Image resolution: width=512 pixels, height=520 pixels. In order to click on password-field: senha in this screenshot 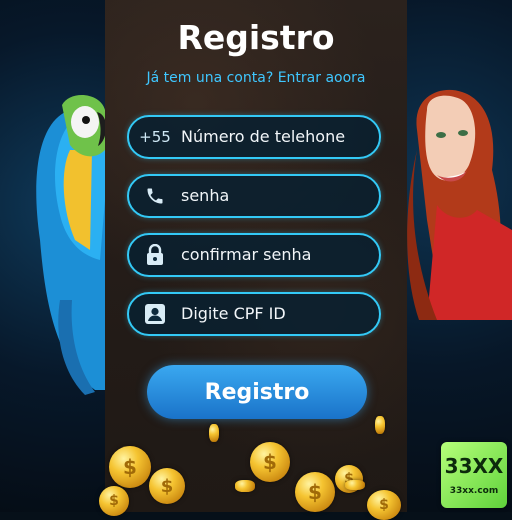, I will do `click(254, 196)`.